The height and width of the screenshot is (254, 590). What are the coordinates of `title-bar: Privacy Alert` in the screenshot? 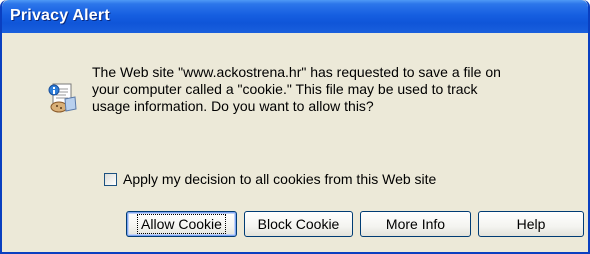 It's located at (295, 16).